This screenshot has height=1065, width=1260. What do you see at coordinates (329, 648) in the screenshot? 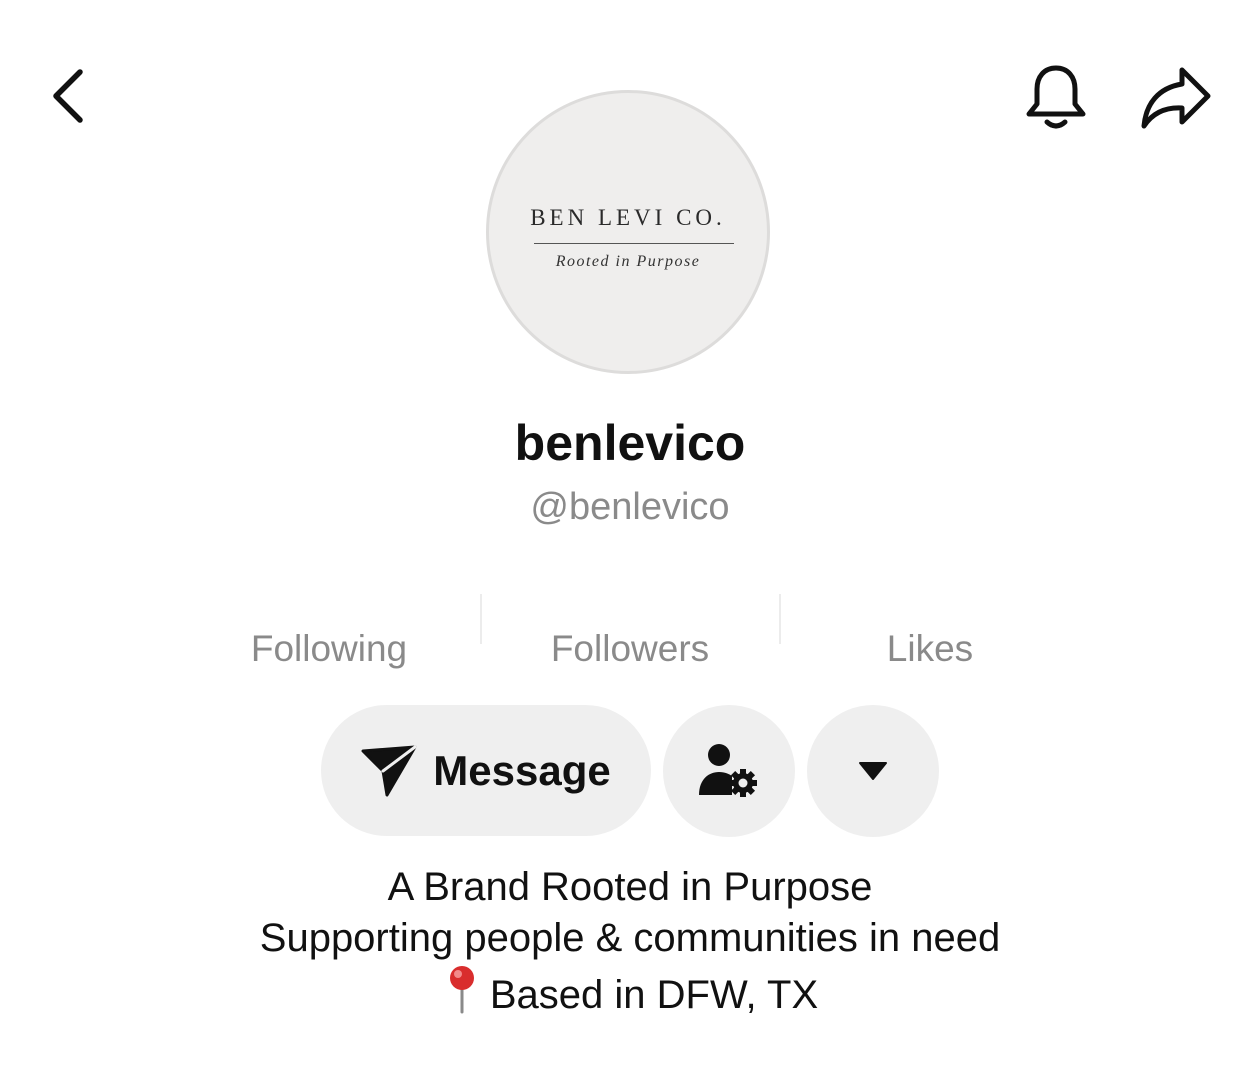
I see `following-label: Following` at bounding box center [329, 648].